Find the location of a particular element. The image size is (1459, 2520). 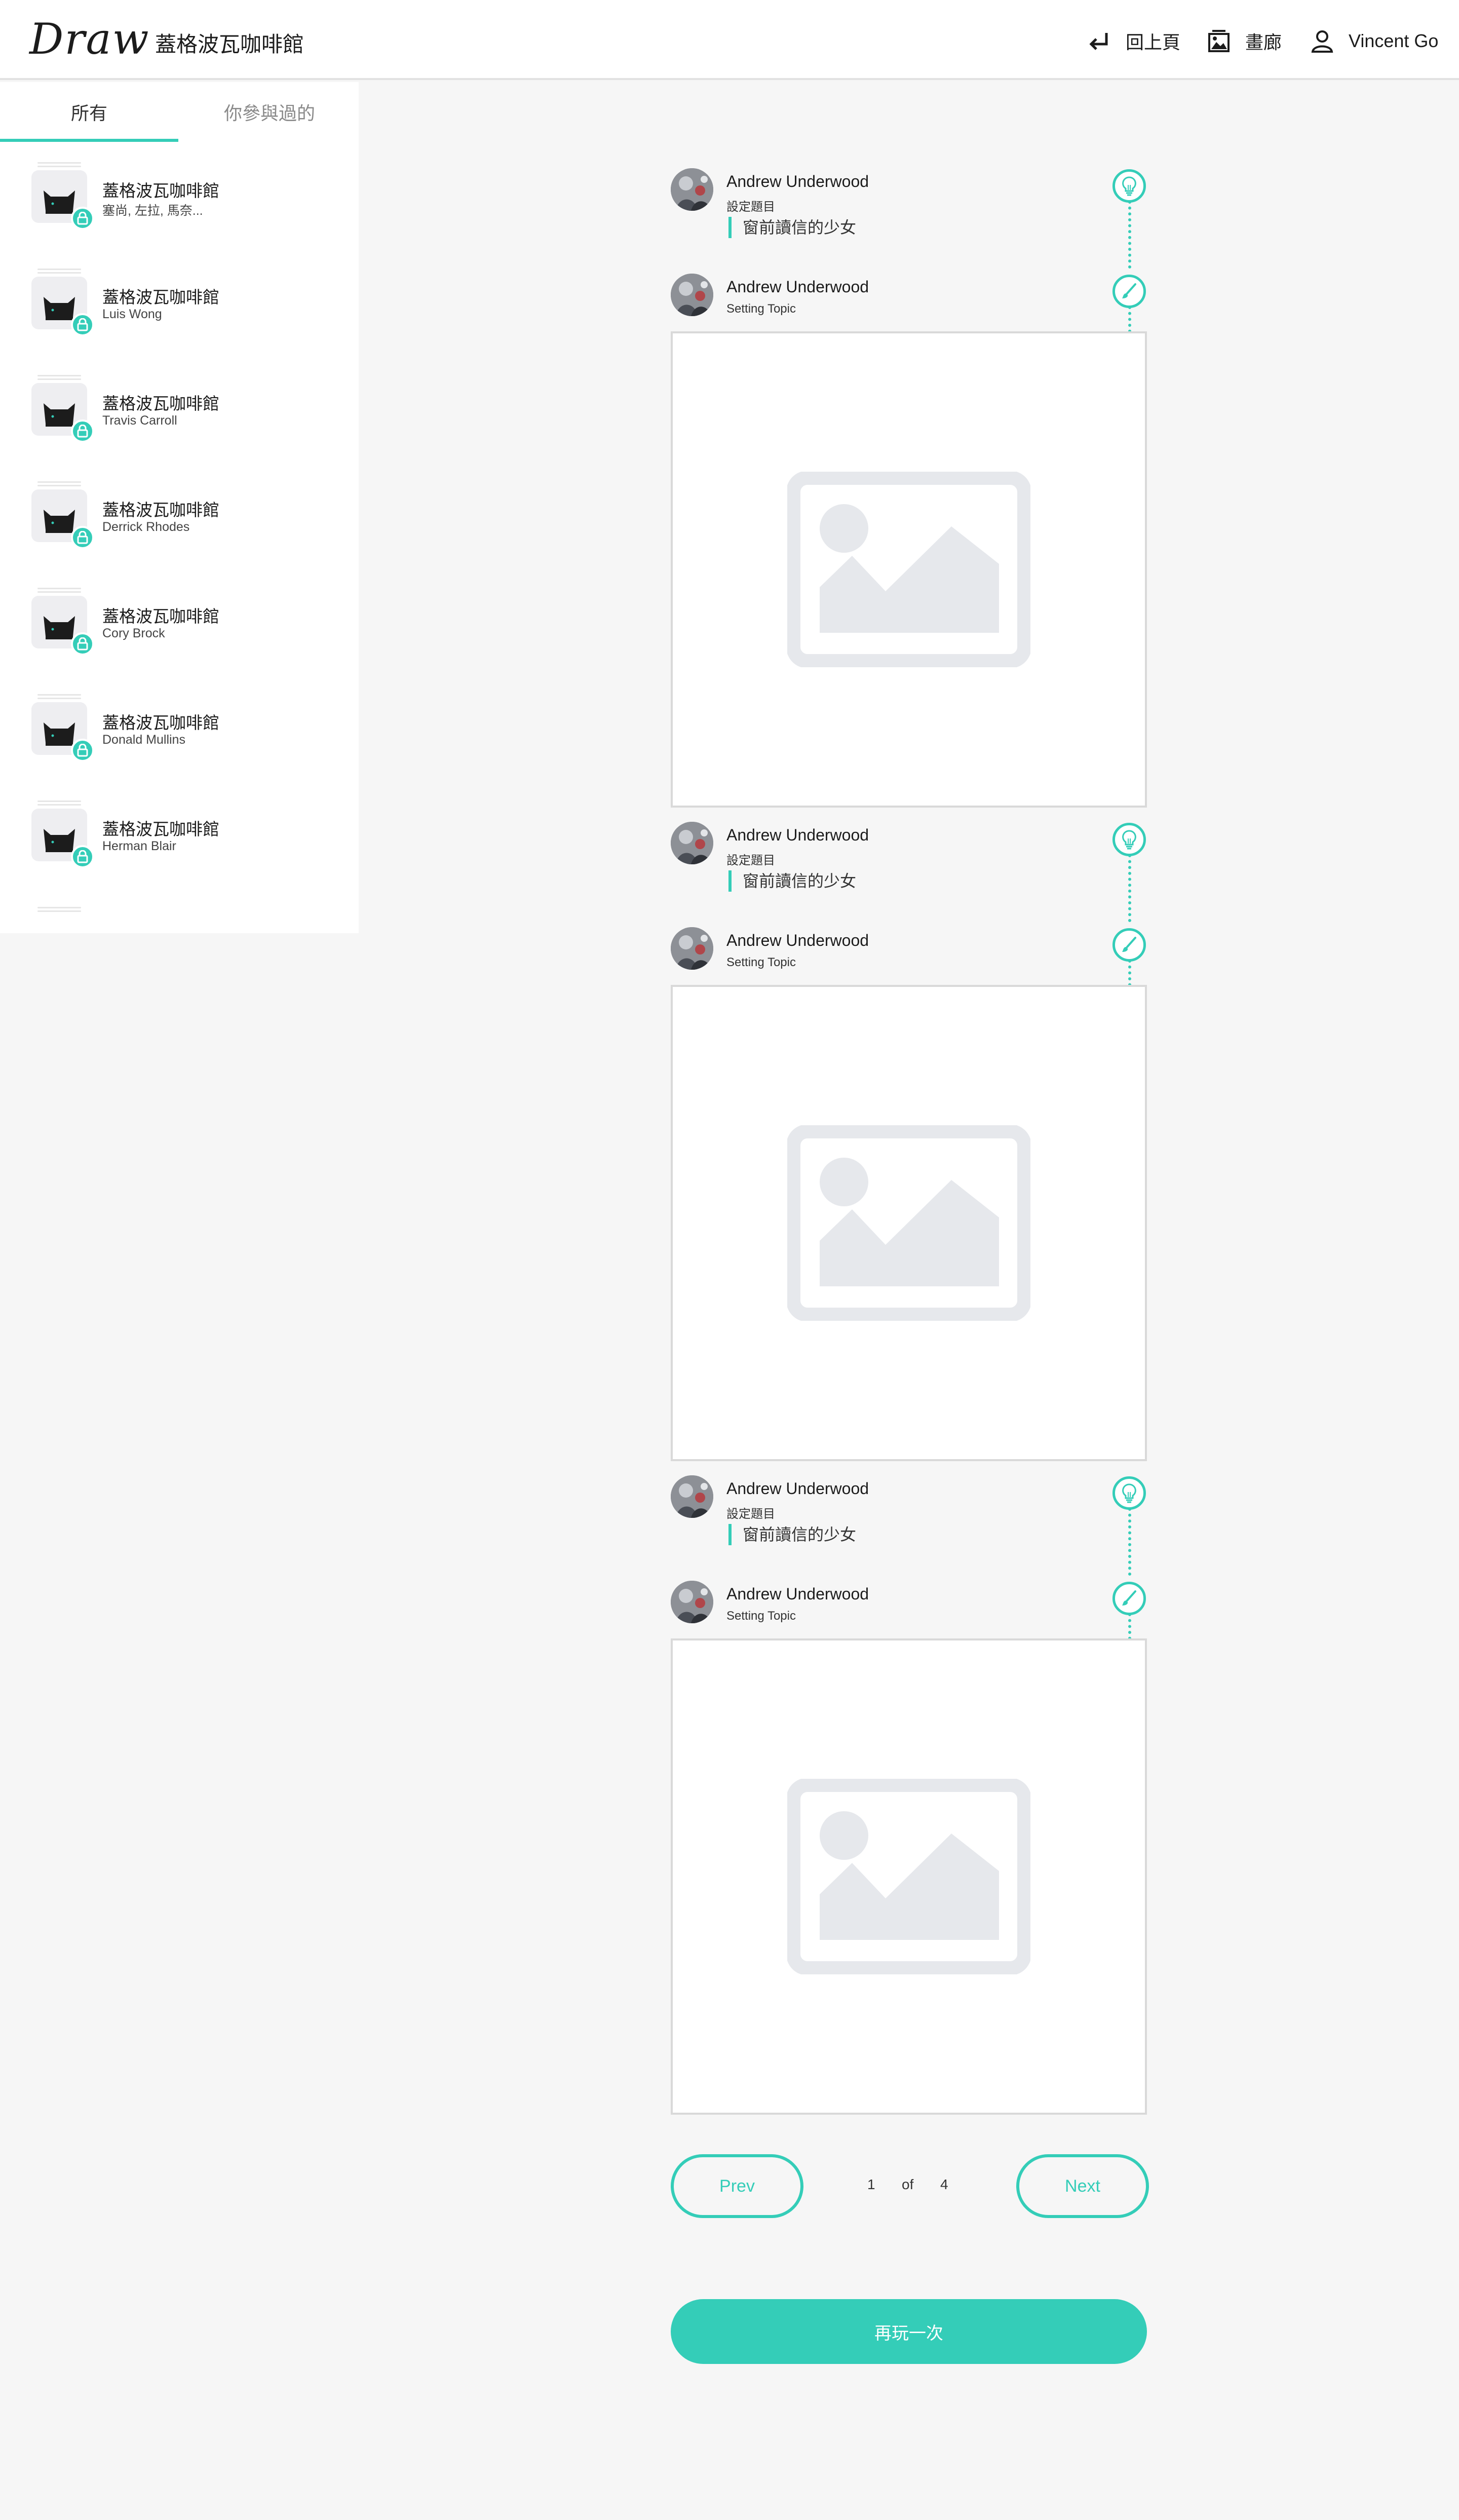

room-players: Herman Blair is located at coordinates (139, 846).